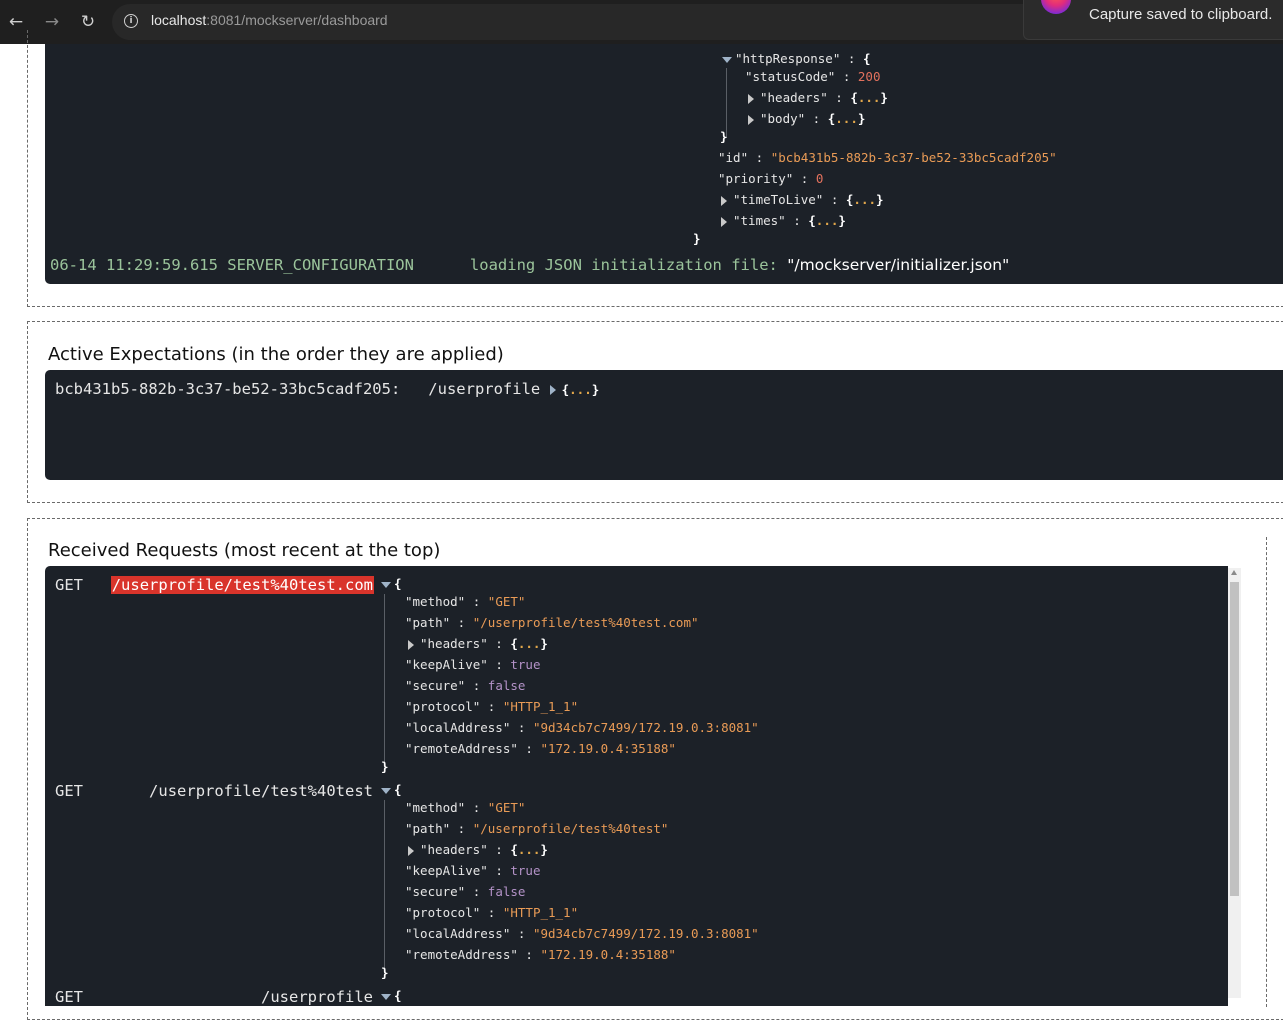  I want to click on toast-message: Capture saved to clipboard., so click(1181, 14).